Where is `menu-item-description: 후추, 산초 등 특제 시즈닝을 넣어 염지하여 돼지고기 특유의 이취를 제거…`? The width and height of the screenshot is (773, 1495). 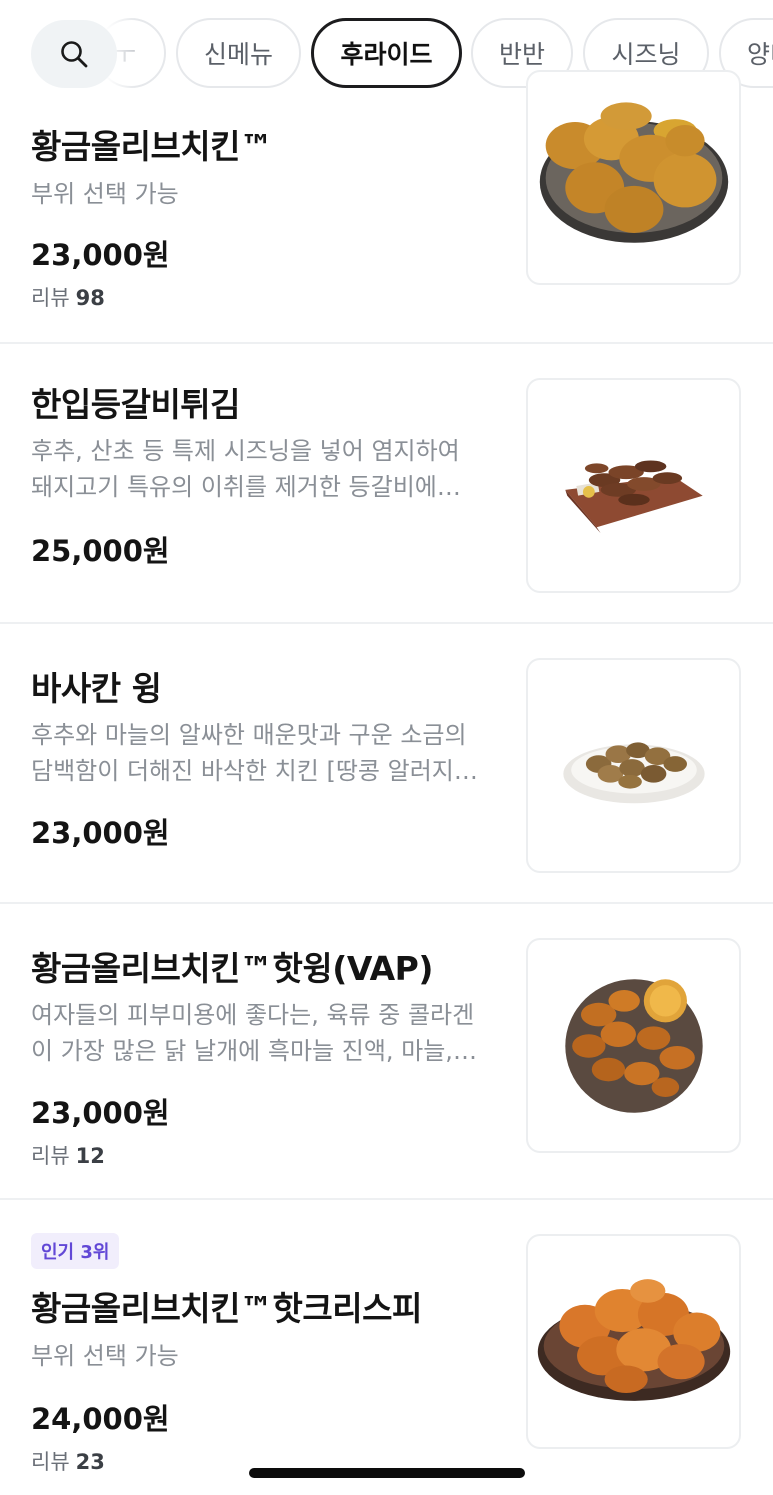
menu-item-description: 후추, 산초 등 특제 시즈닝을 넣어 염지하여 돼지고기 특유의 이취를 제거… is located at coordinates (246, 469).